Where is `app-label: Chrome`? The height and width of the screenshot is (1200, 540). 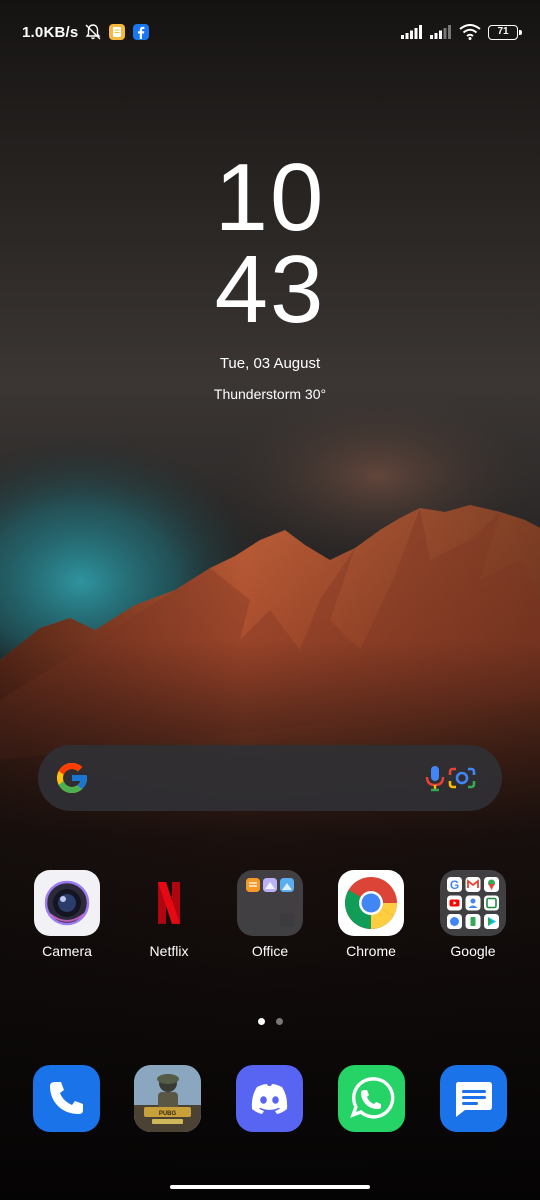
app-label: Chrome is located at coordinates (371, 951).